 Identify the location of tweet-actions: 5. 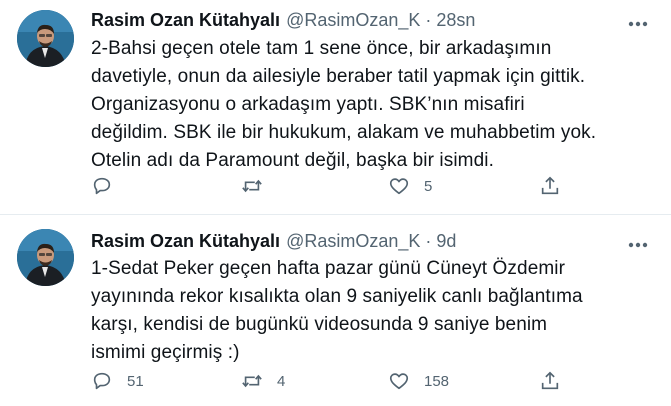
(331, 186).